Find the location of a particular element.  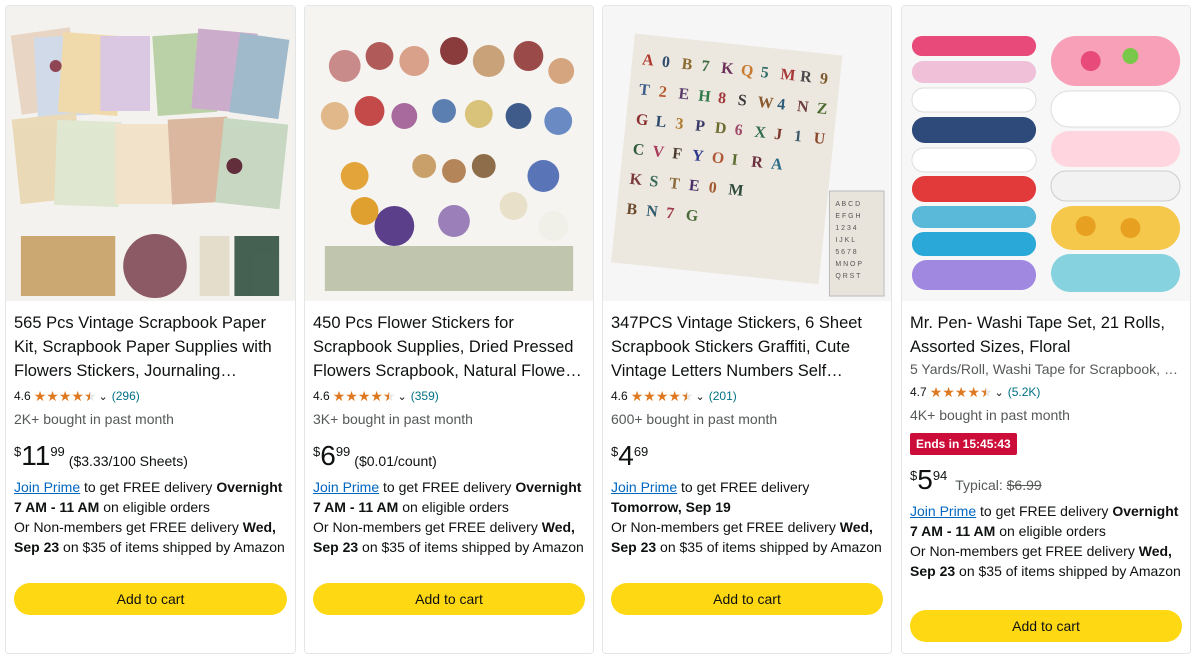

unit-price: ($3.33/100 Sheets) is located at coordinates (128, 461).